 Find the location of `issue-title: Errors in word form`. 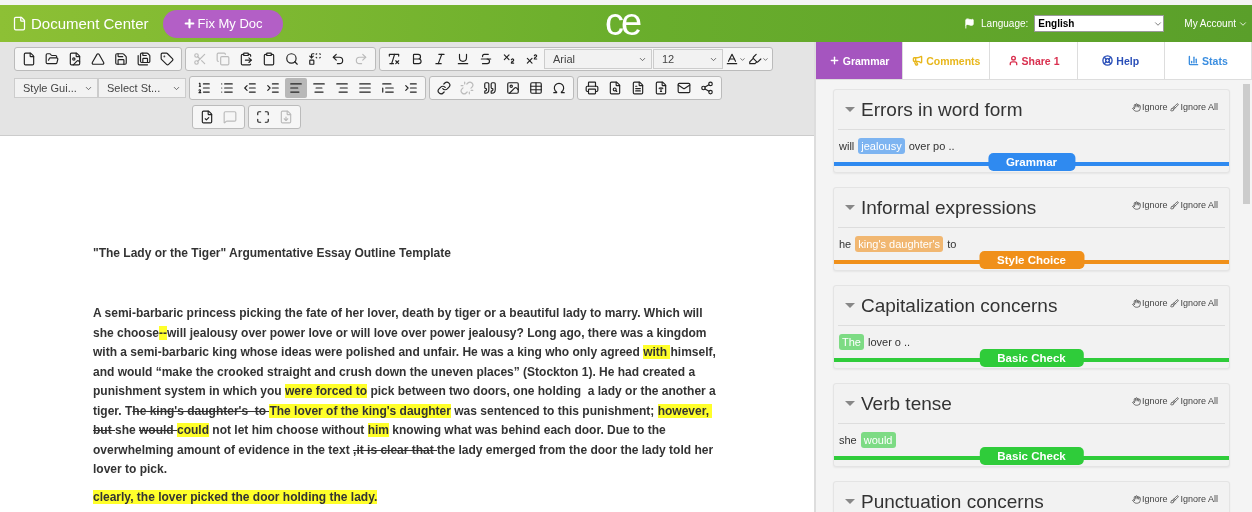

issue-title: Errors in word form is located at coordinates (942, 109).